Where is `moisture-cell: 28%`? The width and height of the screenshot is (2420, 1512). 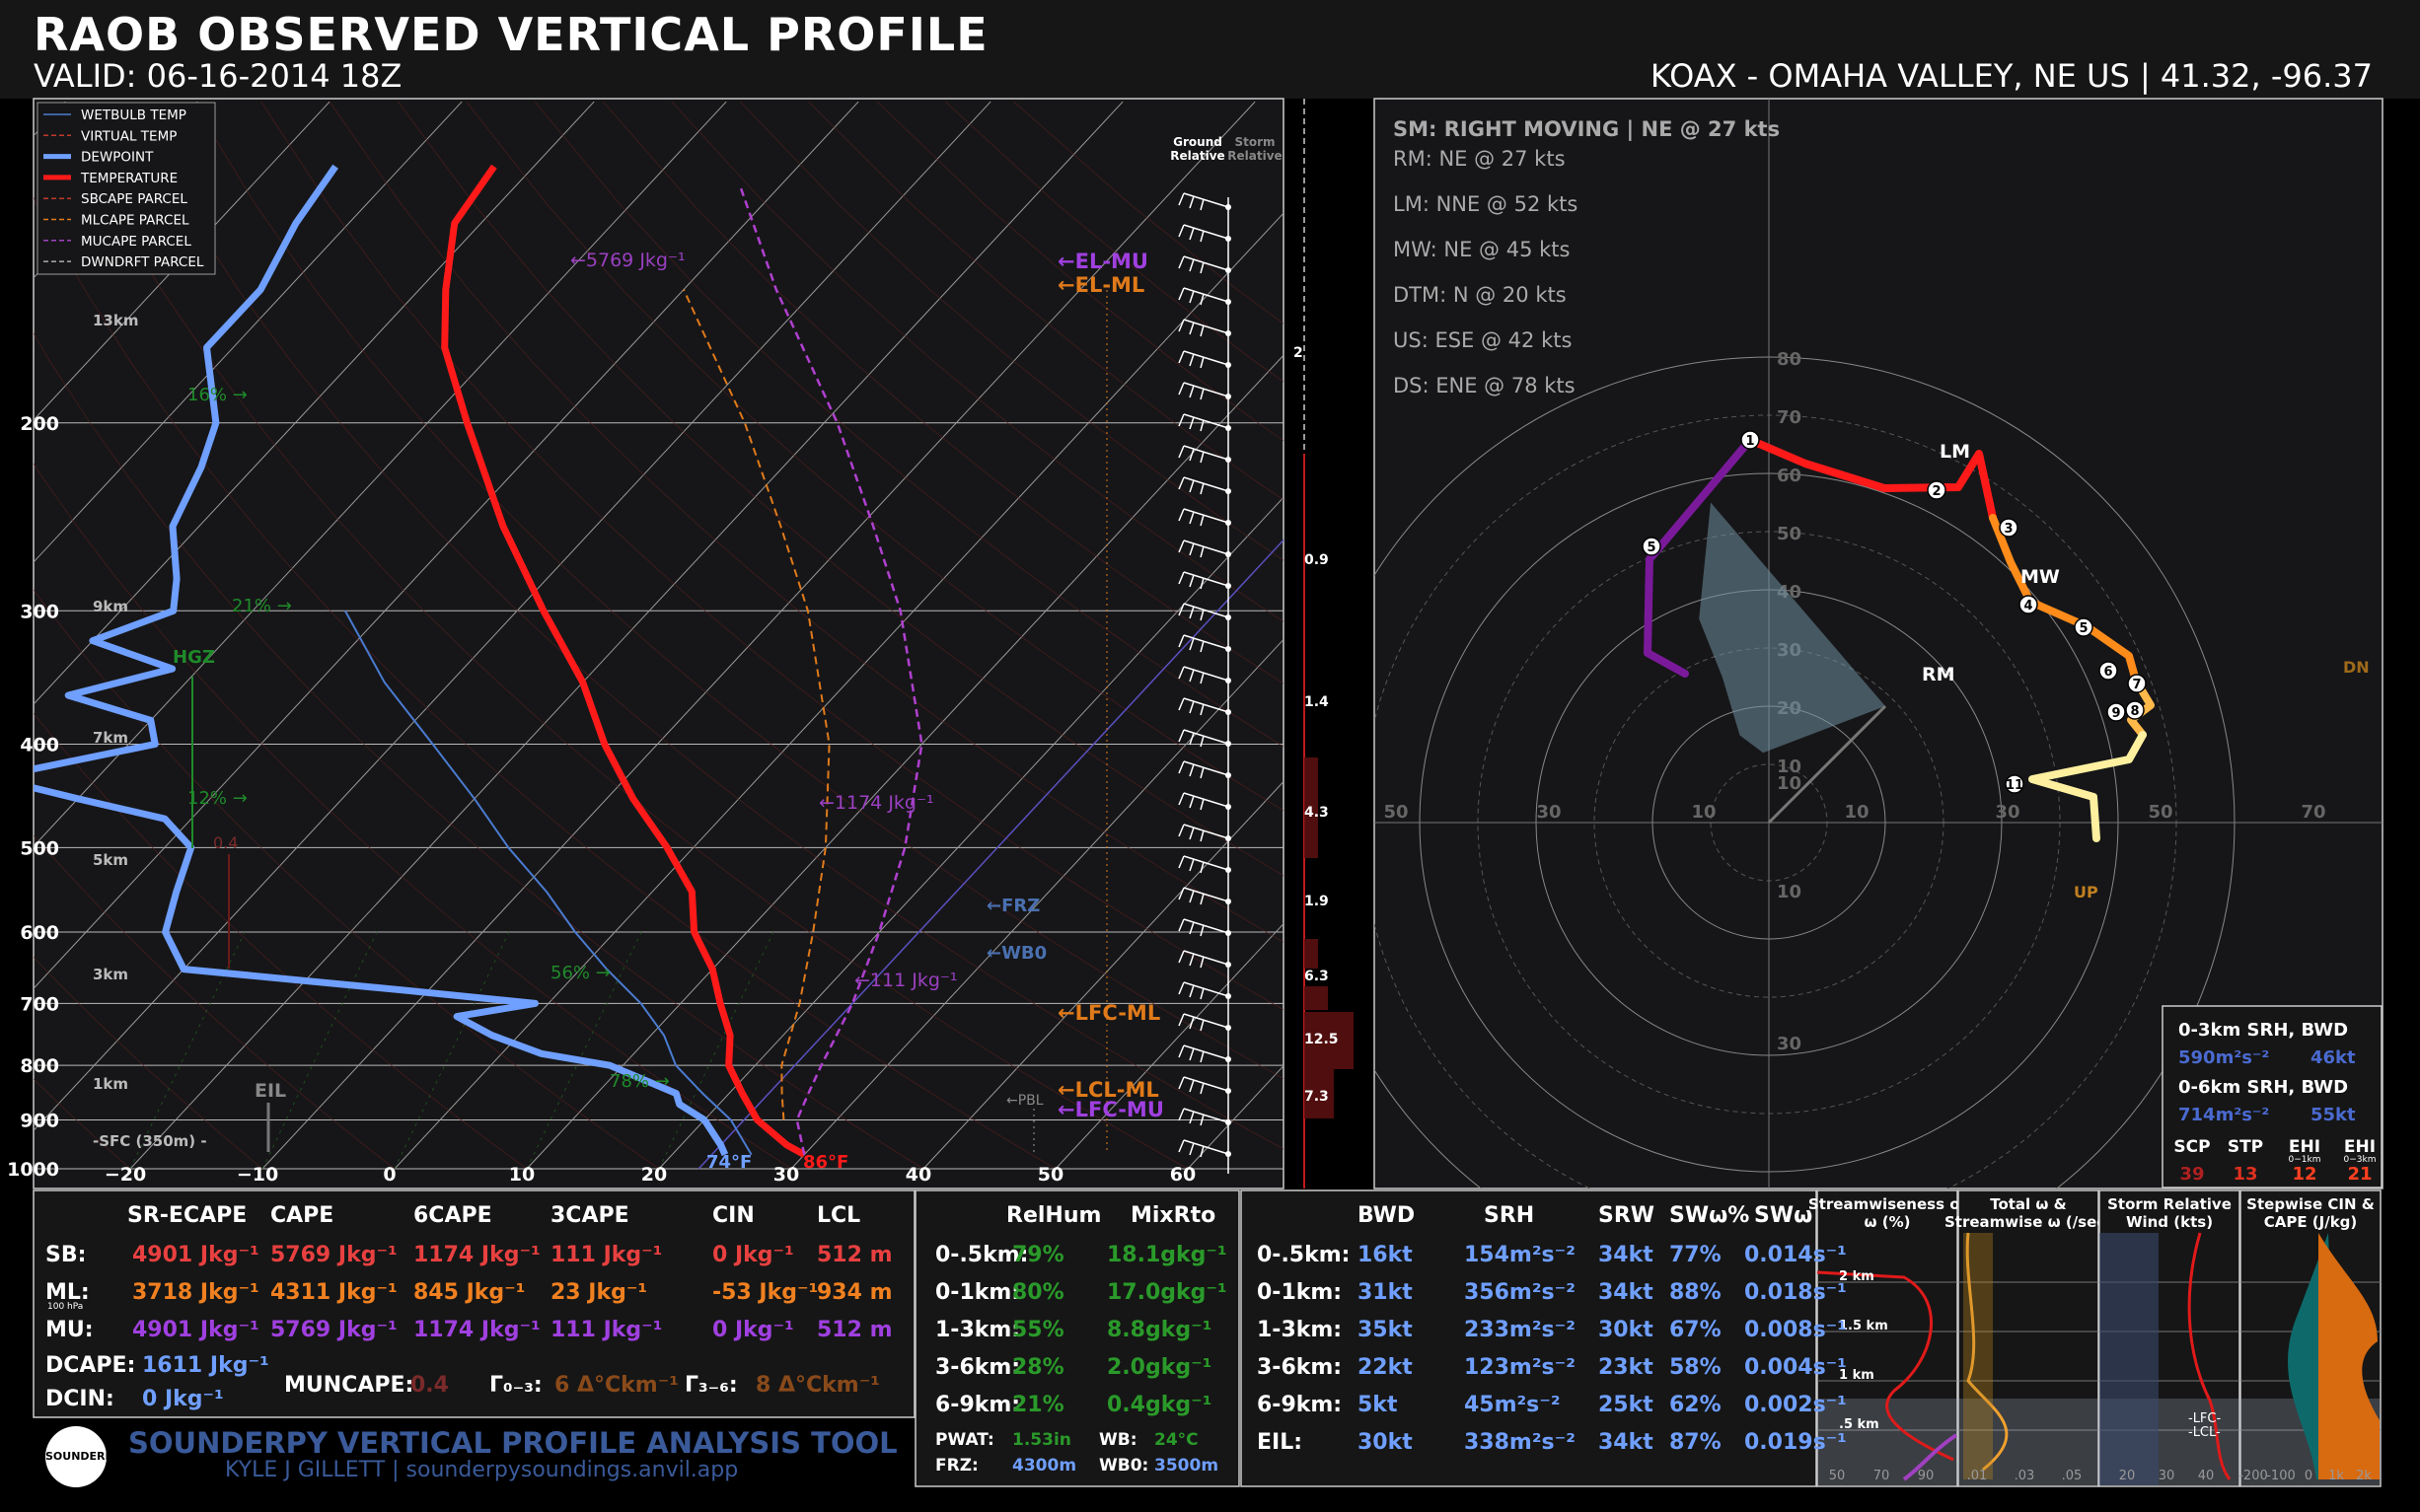
moisture-cell: 28% is located at coordinates (1038, 1367).